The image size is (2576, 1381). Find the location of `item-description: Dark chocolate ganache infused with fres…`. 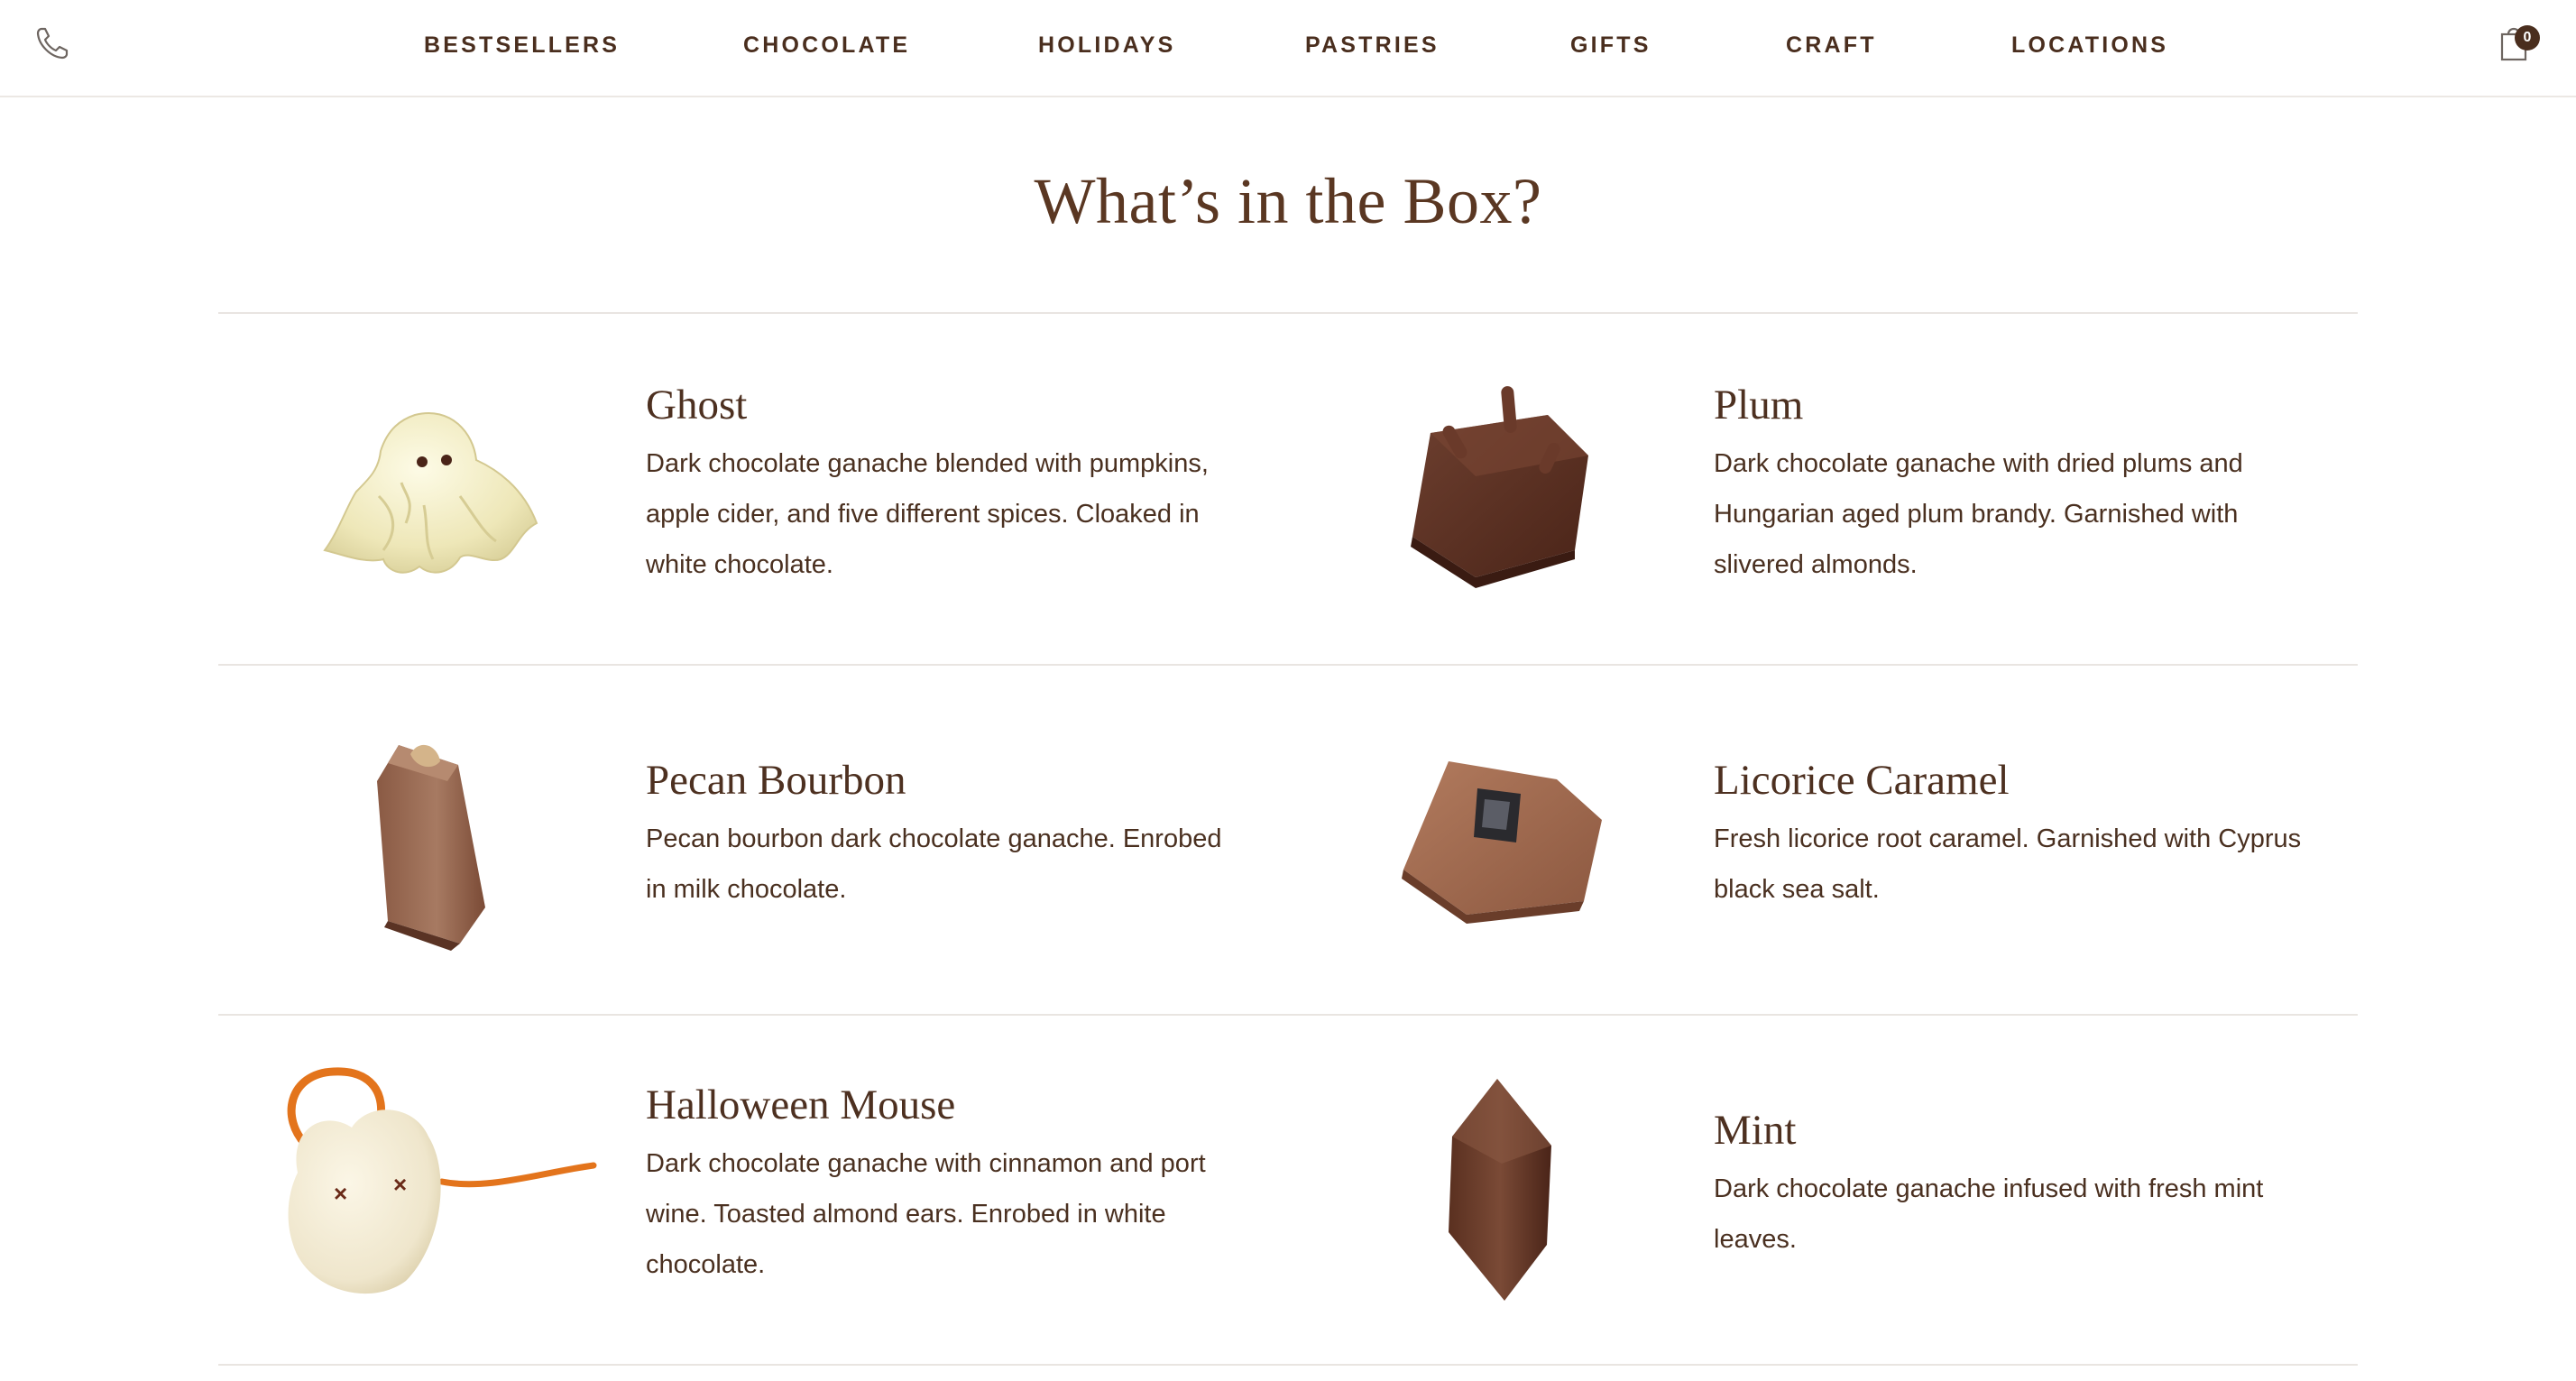

item-description: Dark chocolate ganache infused with fres… is located at coordinates (1989, 1214).